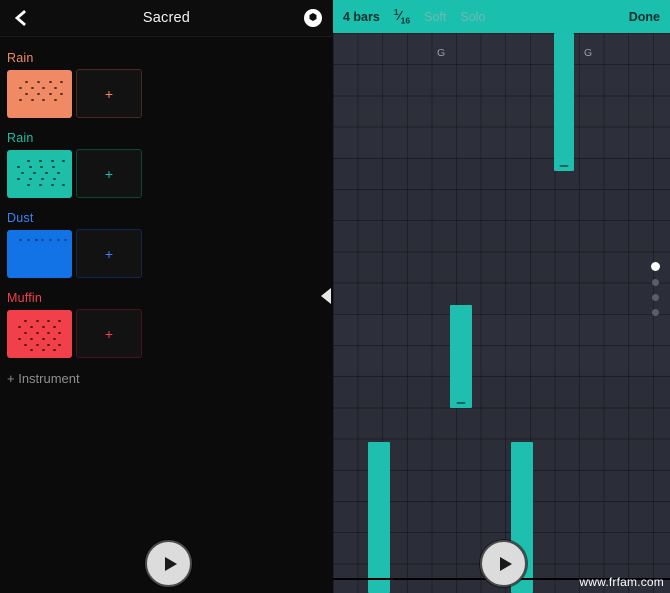 The image size is (670, 593). Describe the element at coordinates (644, 17) in the screenshot. I see `done-button: Done` at that location.